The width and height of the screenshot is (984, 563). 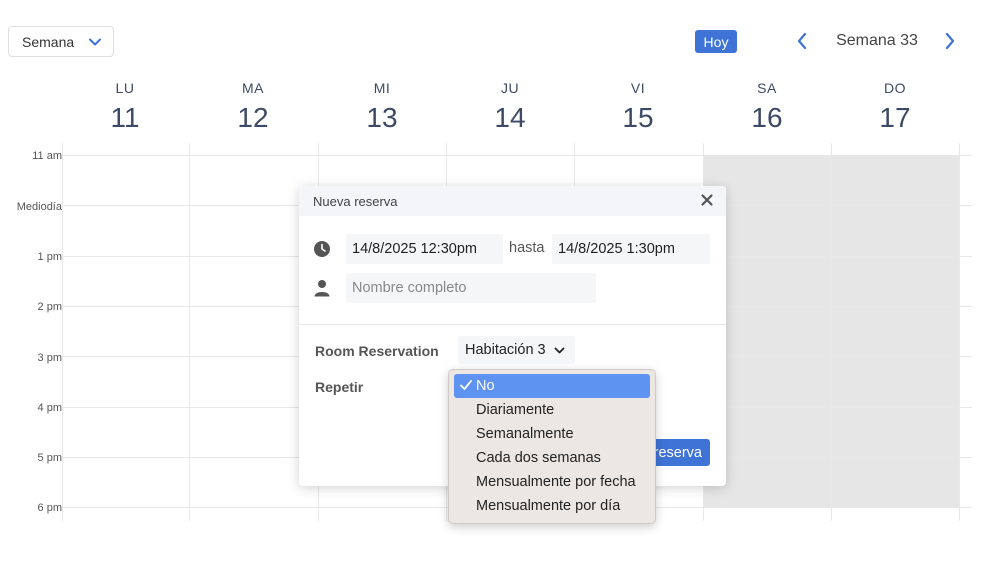 I want to click on day-name: LU, so click(x=125, y=88).